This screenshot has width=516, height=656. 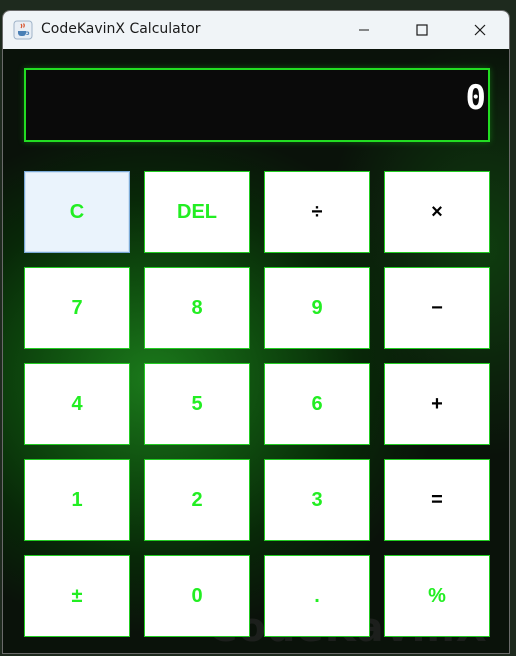 I want to click on decimal-button: ., so click(x=317, y=596).